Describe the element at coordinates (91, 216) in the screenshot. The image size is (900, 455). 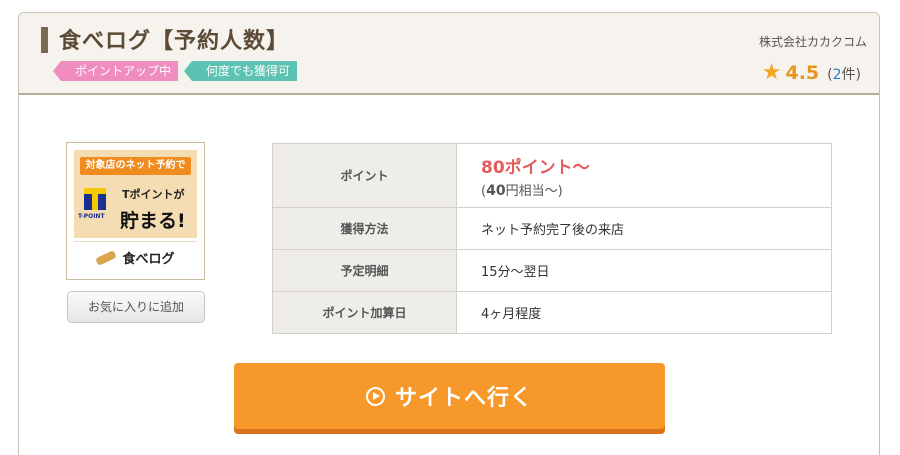
I see `tpoint-label: T-POINT` at that location.